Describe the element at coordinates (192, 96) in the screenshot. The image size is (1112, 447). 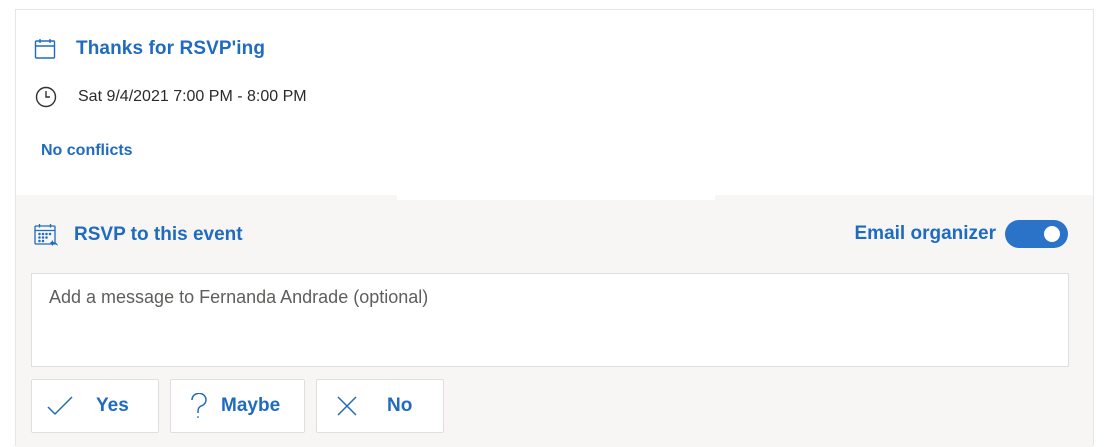
I see `event-time: Sat 9/4/2021 7:00 PM - 8:00 PM` at that location.